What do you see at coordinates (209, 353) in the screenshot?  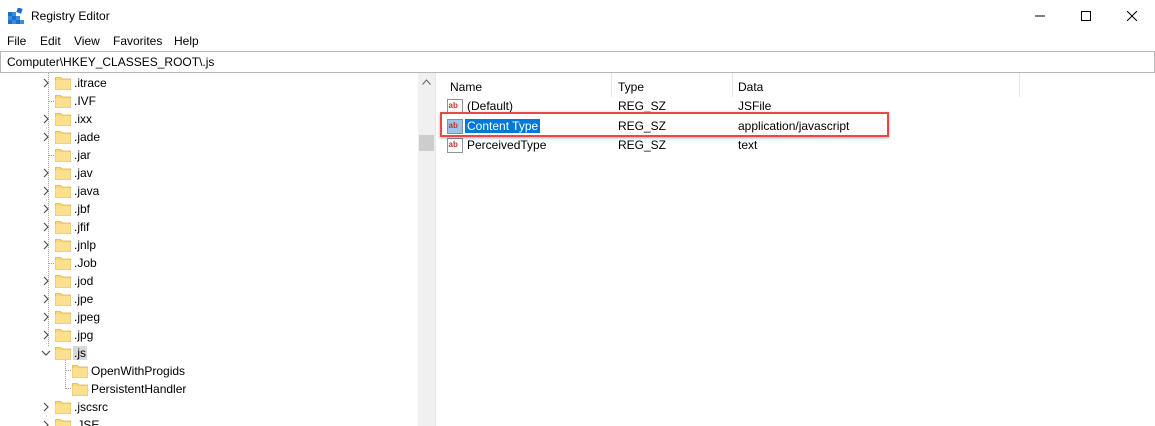 I see `tree-item: .js` at bounding box center [209, 353].